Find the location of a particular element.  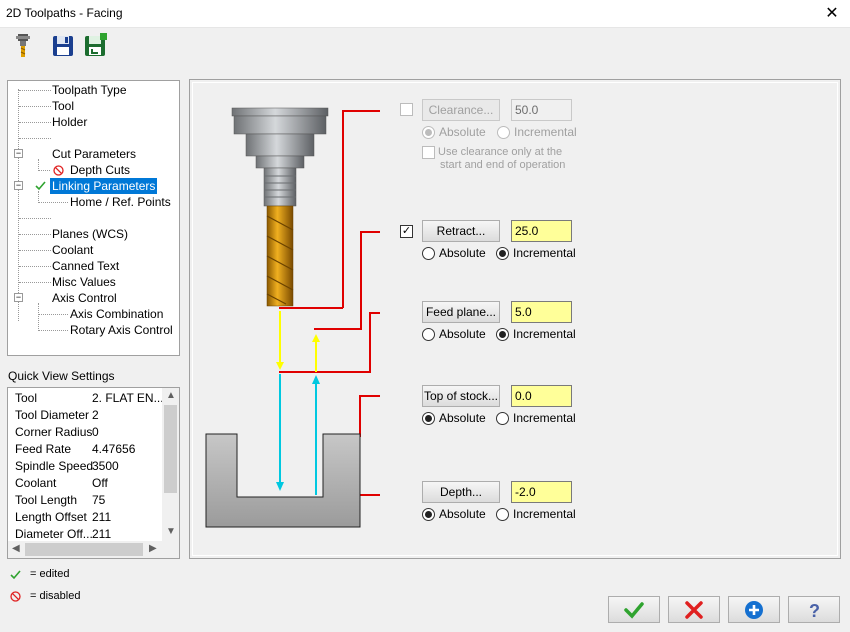

add-button is located at coordinates (754, 609).